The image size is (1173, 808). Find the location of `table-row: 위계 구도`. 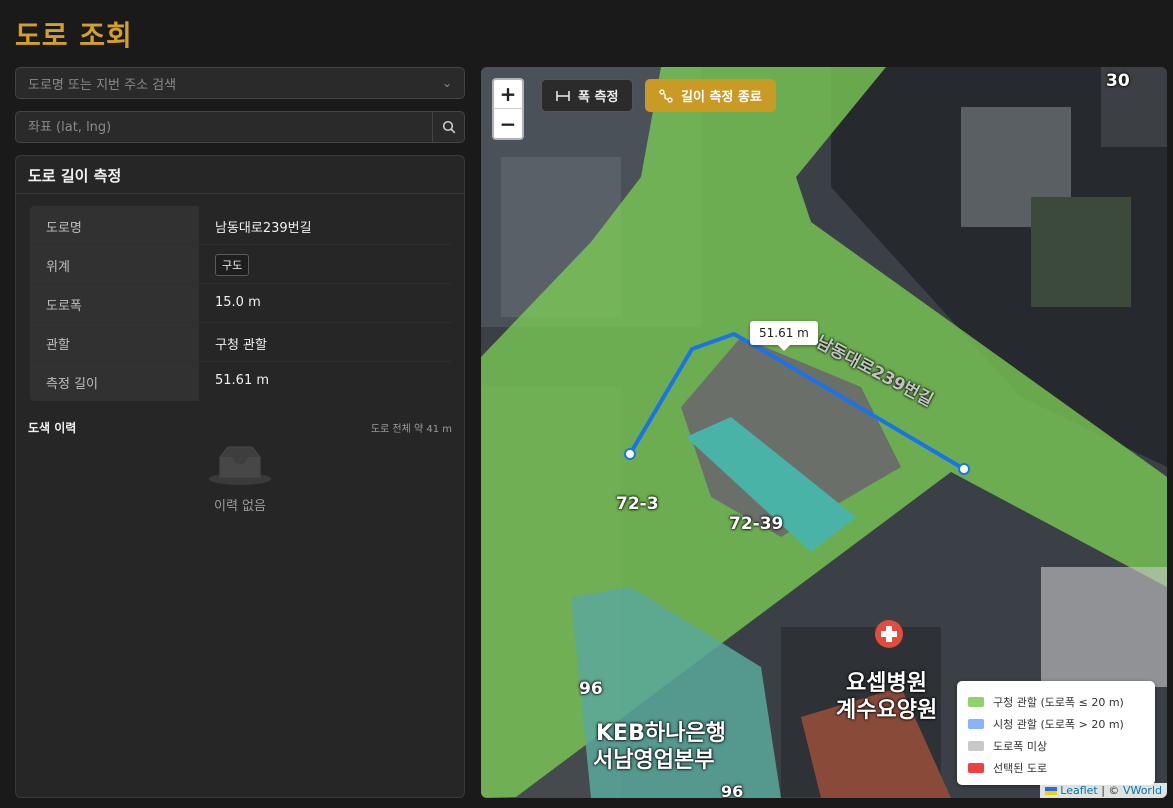

table-row: 위계 구도 is located at coordinates (241, 264).